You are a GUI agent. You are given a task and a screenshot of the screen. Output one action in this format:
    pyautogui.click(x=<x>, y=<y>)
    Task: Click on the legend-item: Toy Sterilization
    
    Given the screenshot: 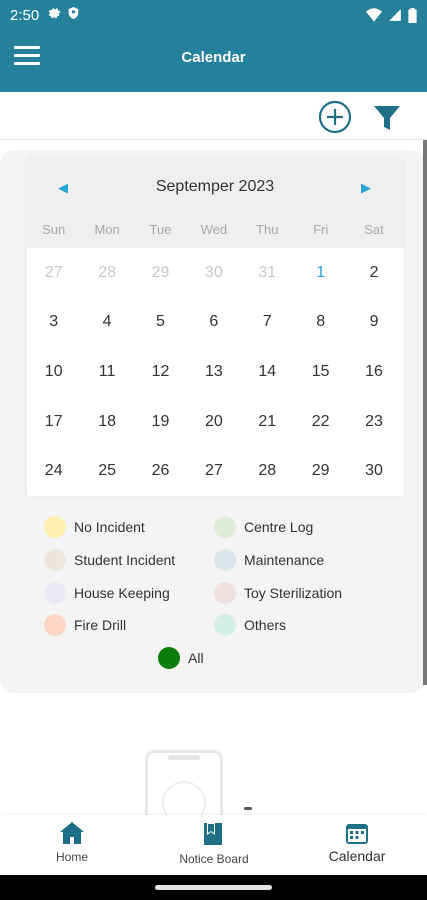 What is the action you would take?
    pyautogui.click(x=278, y=593)
    